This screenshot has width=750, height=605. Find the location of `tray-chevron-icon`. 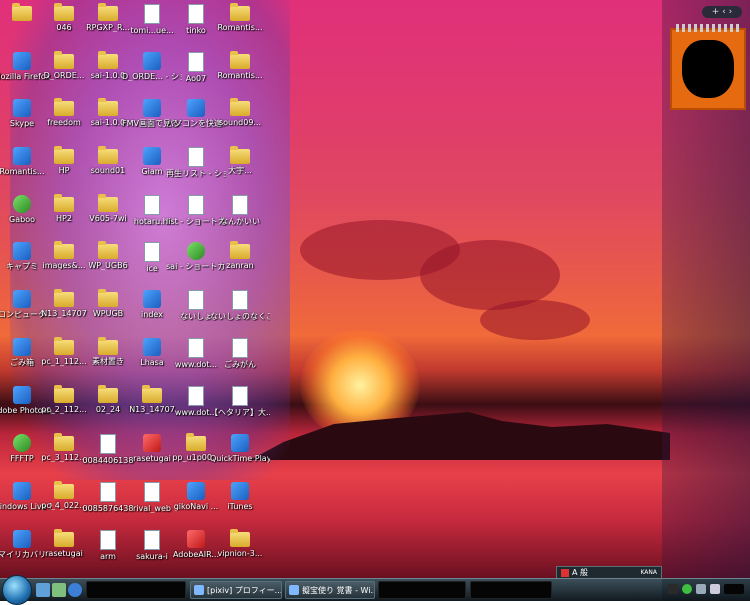

tray-chevron-icon is located at coordinates (673, 589).